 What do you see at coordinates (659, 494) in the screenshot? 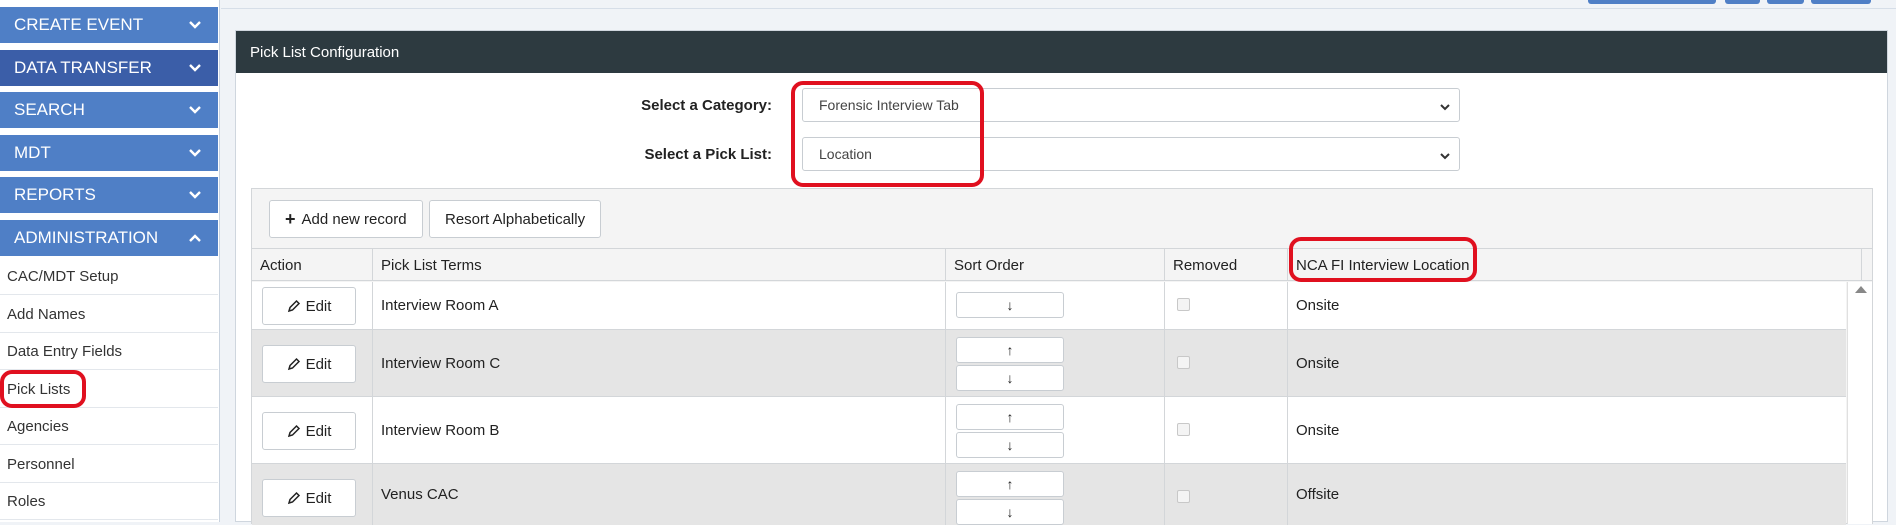
I see `term-cell: Venus CAC` at bounding box center [659, 494].